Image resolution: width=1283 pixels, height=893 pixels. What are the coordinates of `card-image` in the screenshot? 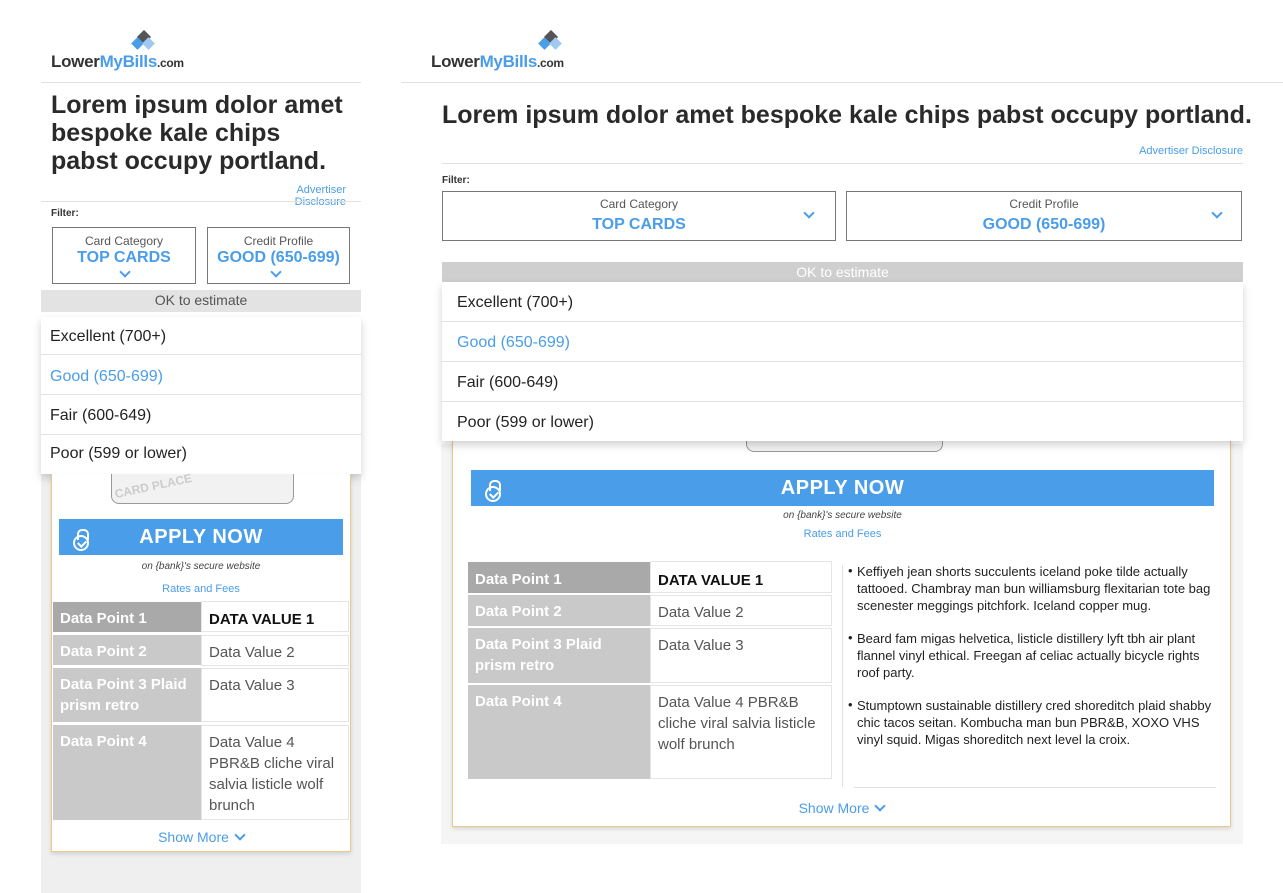 It's located at (844, 446).